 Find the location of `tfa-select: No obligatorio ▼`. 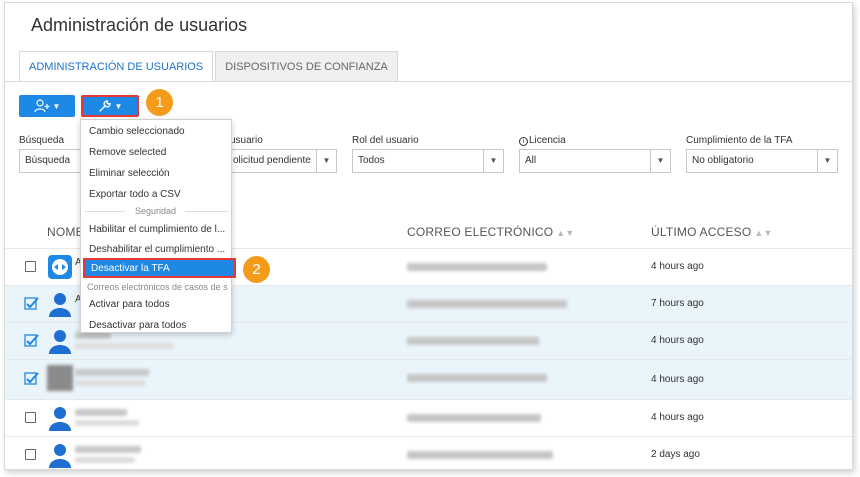

tfa-select: No obligatorio ▼ is located at coordinates (762, 161).